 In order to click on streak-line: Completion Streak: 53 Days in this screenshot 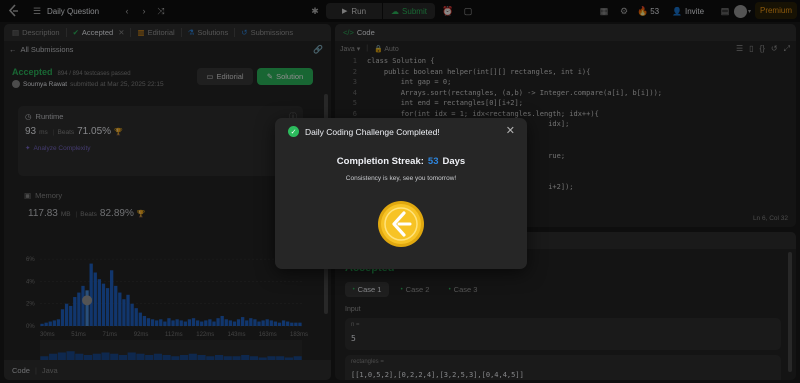, I will do `click(401, 161)`.